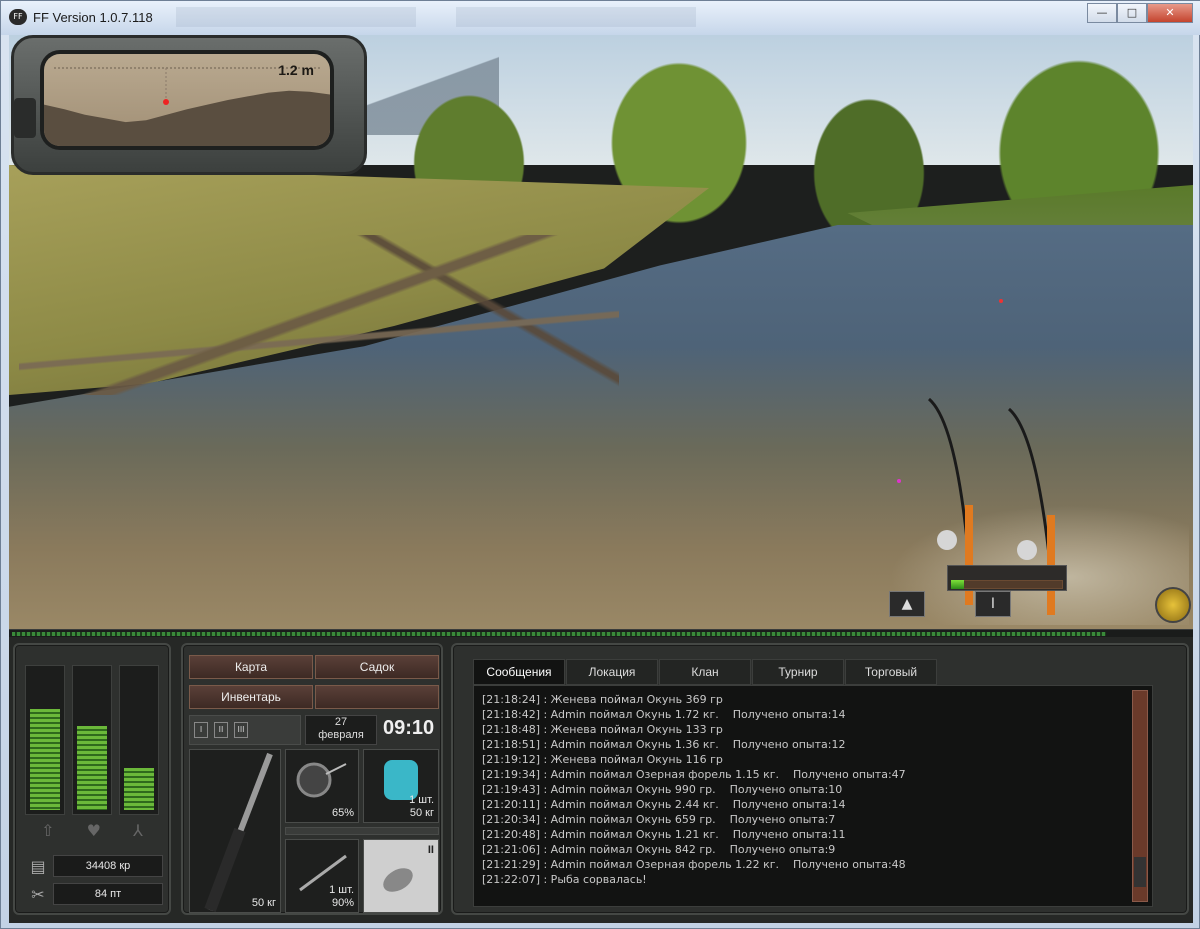 This screenshot has width=1200, height=929. What do you see at coordinates (519, 672) in the screenshot?
I see `chat-tab: Сообщения` at bounding box center [519, 672].